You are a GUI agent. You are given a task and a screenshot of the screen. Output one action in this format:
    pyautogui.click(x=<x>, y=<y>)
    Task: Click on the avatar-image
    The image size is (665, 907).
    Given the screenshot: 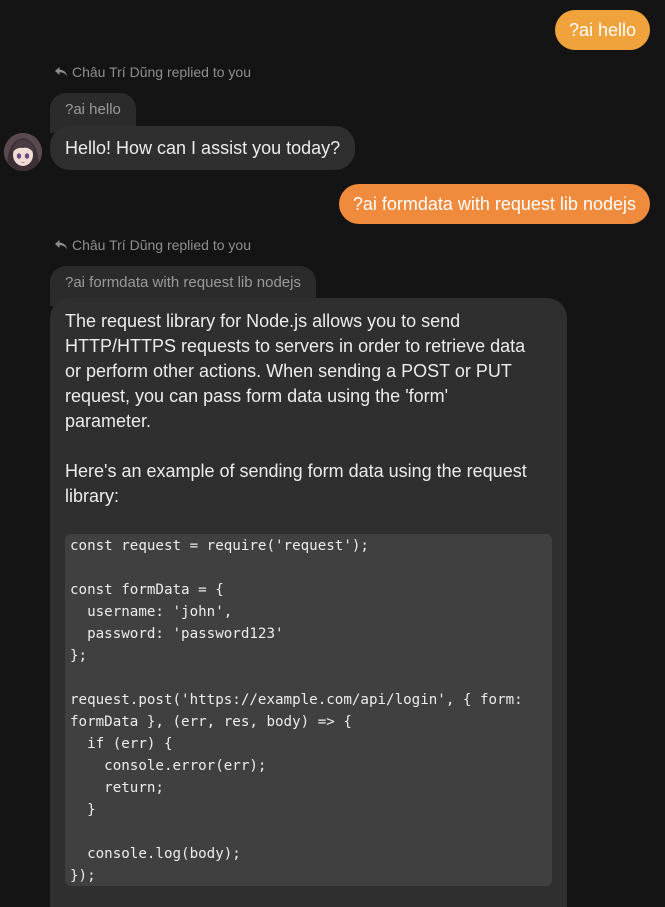 What is the action you would take?
    pyautogui.click(x=23, y=152)
    